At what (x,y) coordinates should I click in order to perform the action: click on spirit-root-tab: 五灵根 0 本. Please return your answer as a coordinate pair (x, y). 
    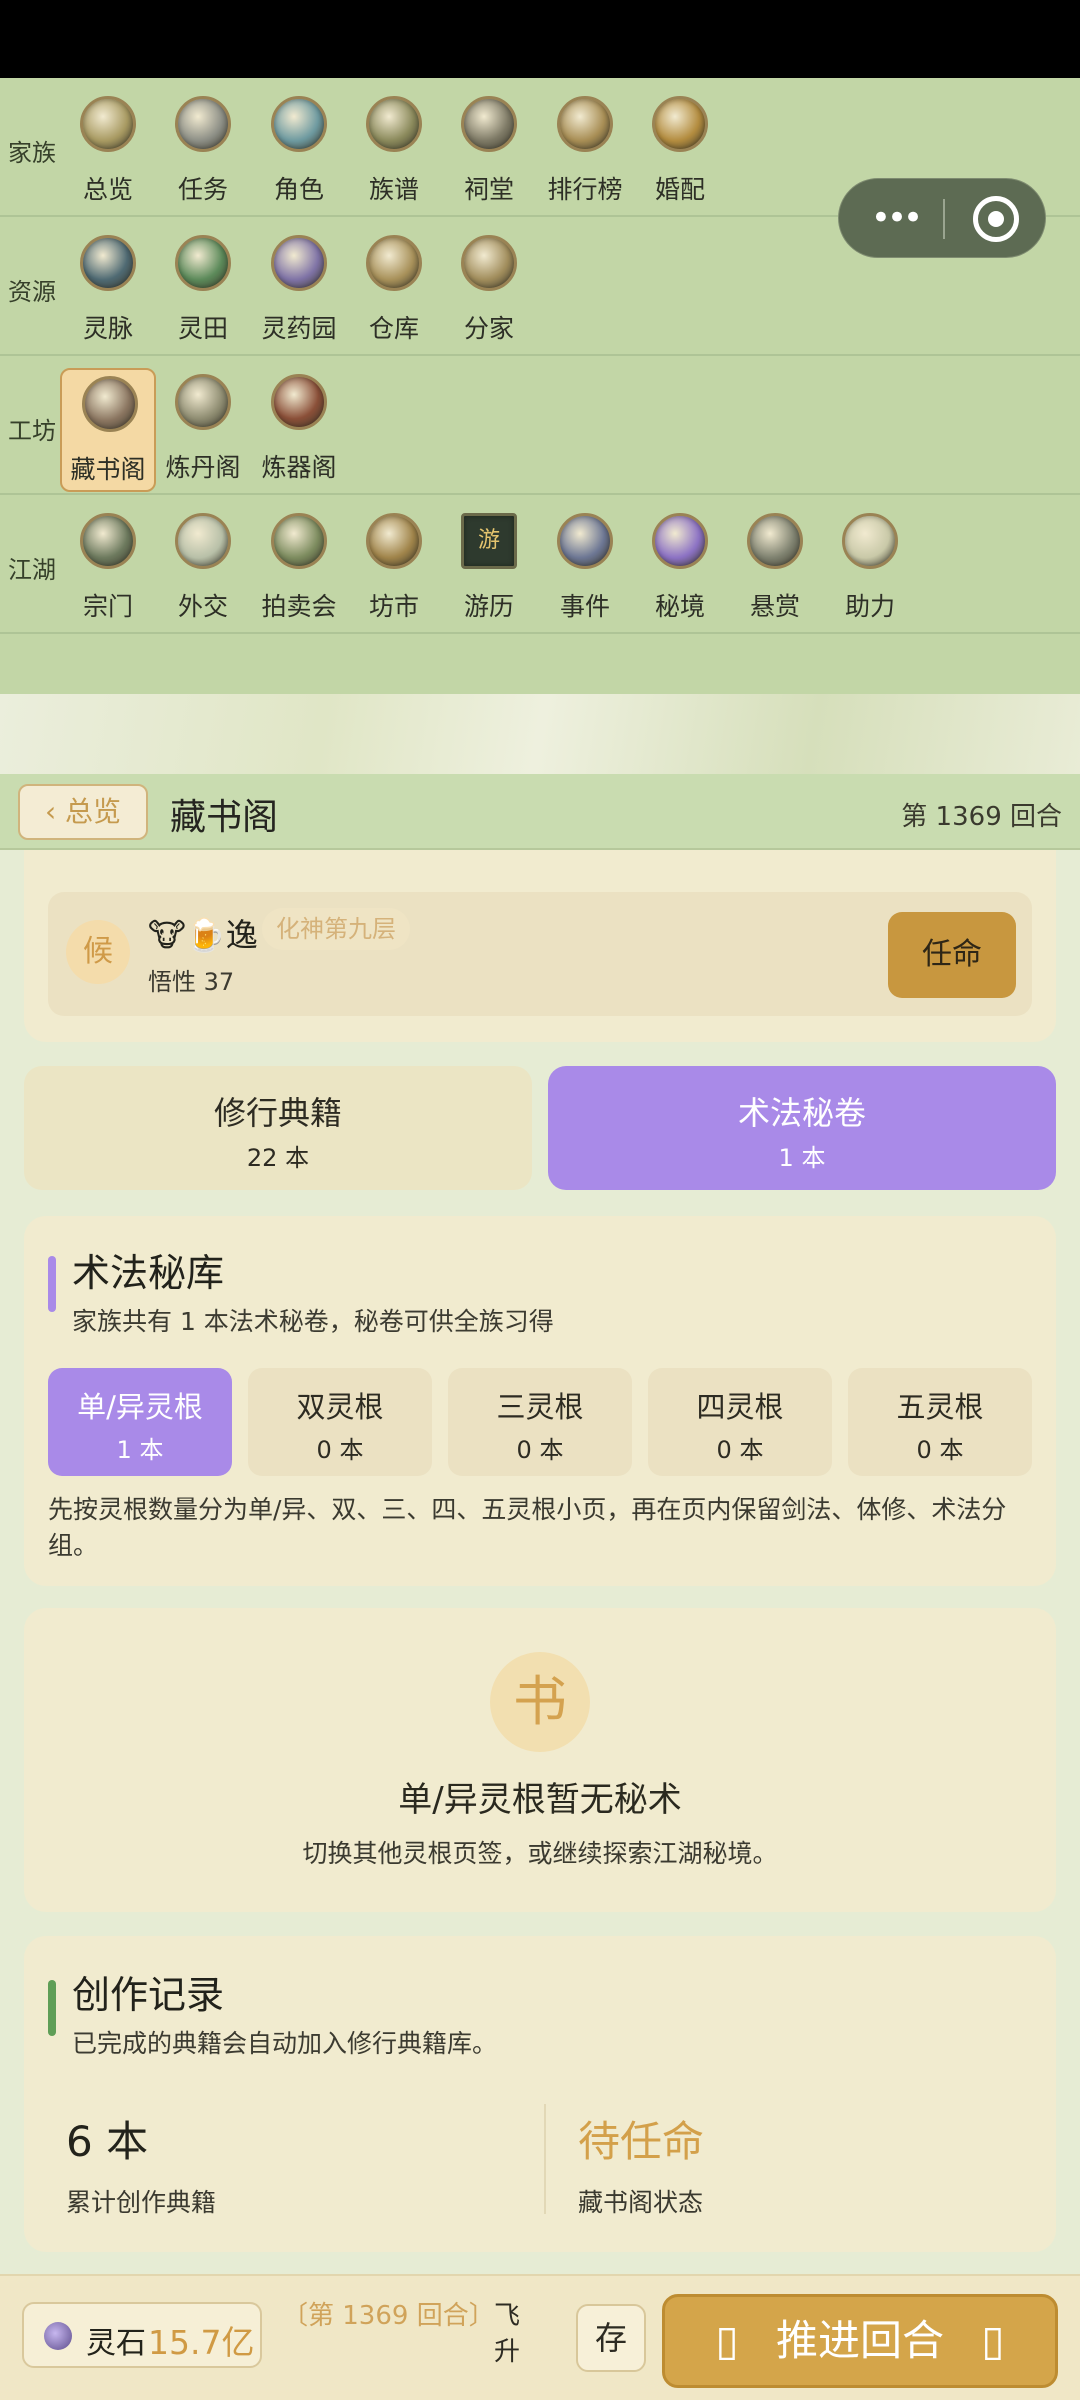
    Looking at the image, I should click on (940, 1422).